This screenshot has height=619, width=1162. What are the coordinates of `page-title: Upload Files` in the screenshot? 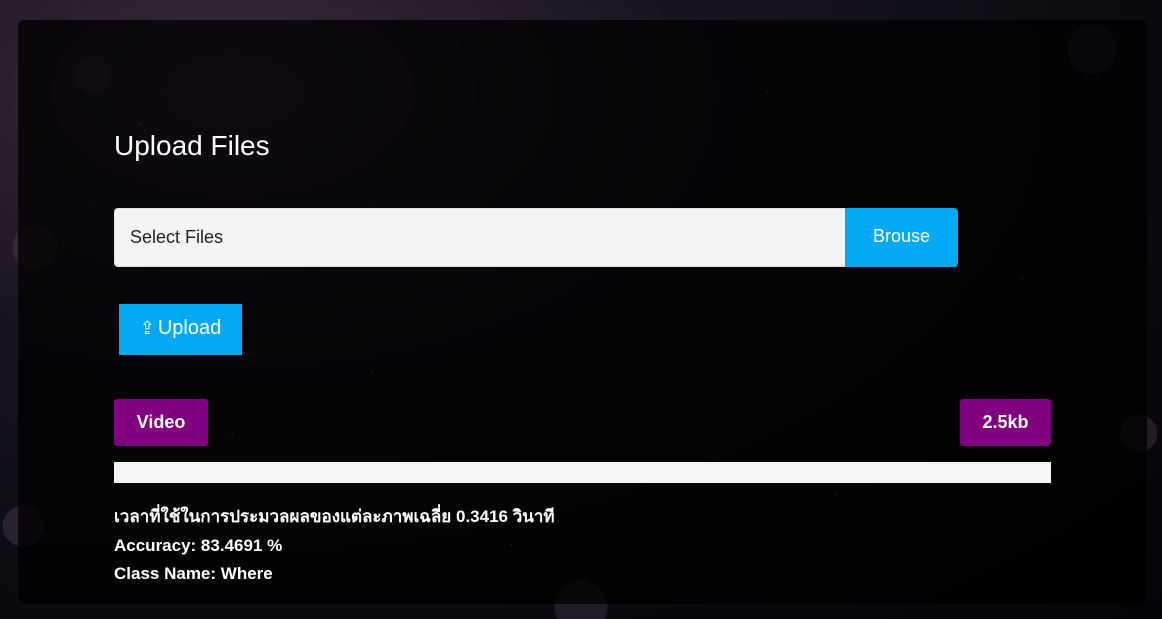 It's located at (192, 145).